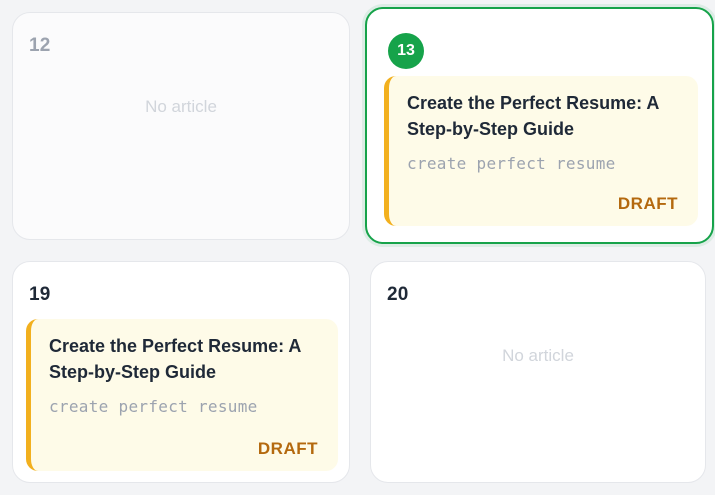  I want to click on day-number: 19, so click(40, 294).